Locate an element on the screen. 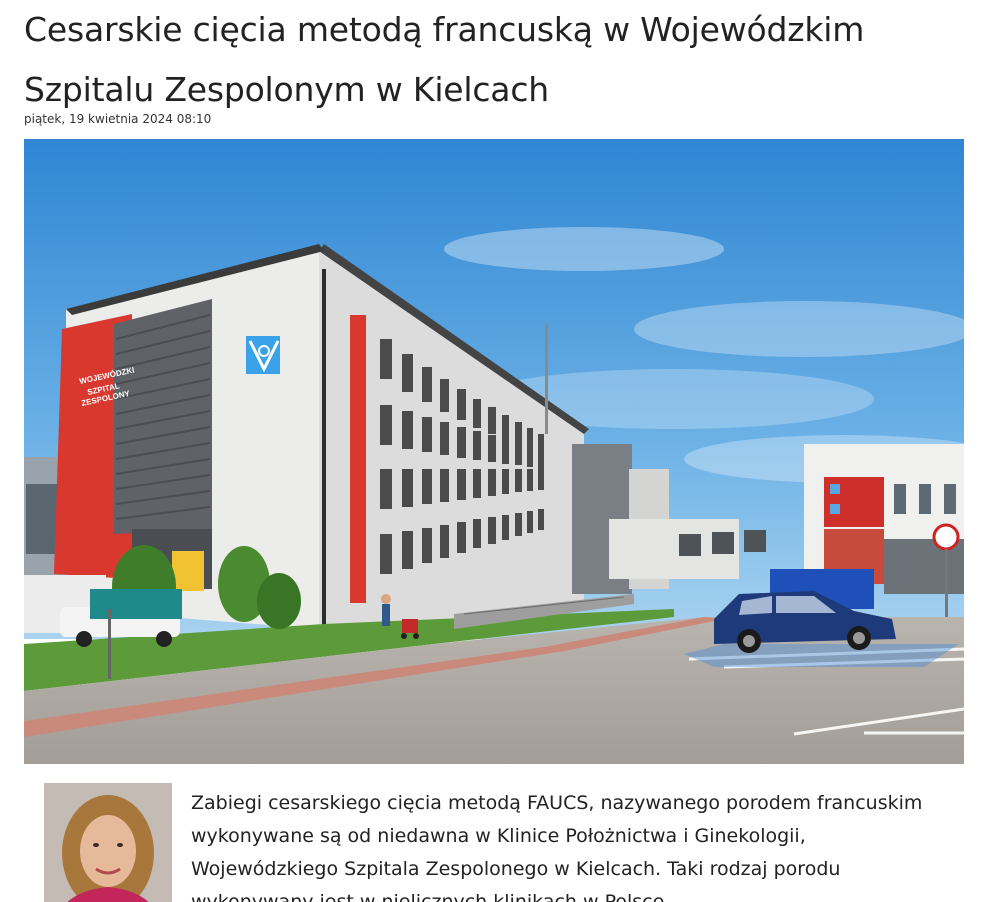  article-date: piątek, 19 kwietnia 2024 08:10 is located at coordinates (118, 119).